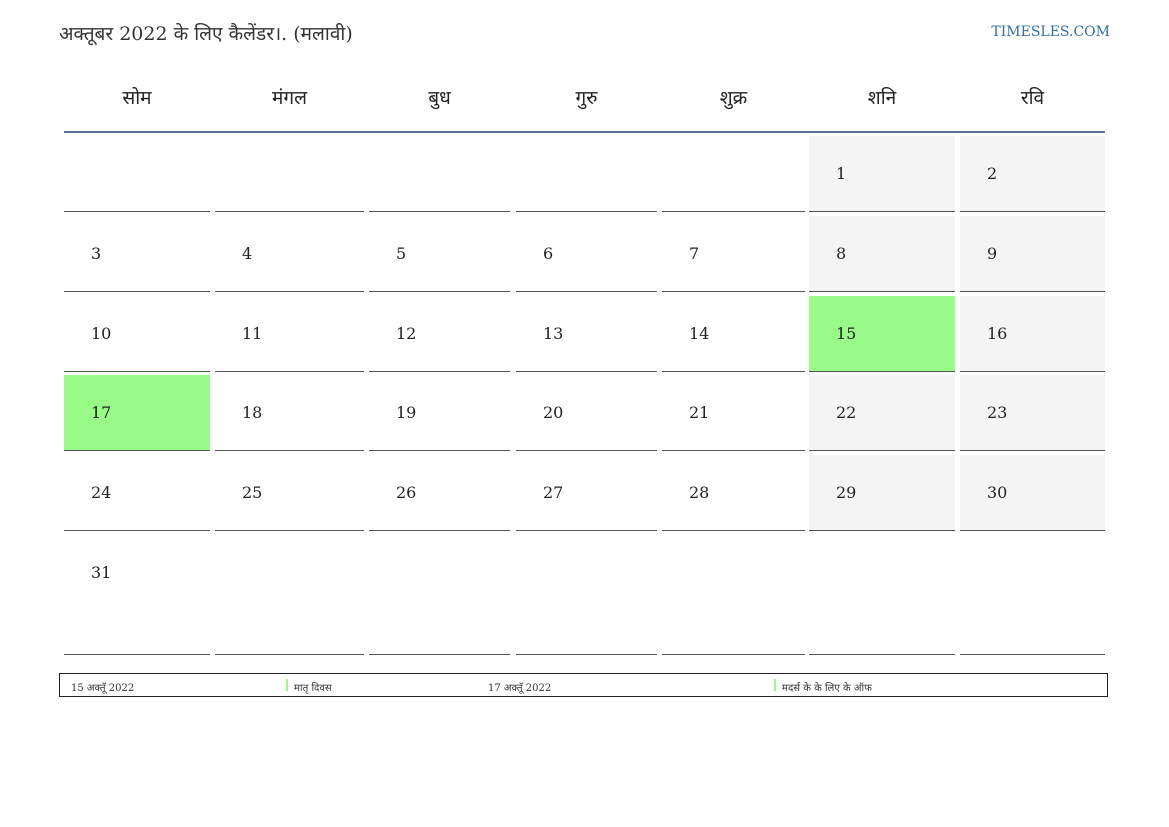  Describe the element at coordinates (289, 98) in the screenshot. I see `weekday-header: मंगल` at that location.